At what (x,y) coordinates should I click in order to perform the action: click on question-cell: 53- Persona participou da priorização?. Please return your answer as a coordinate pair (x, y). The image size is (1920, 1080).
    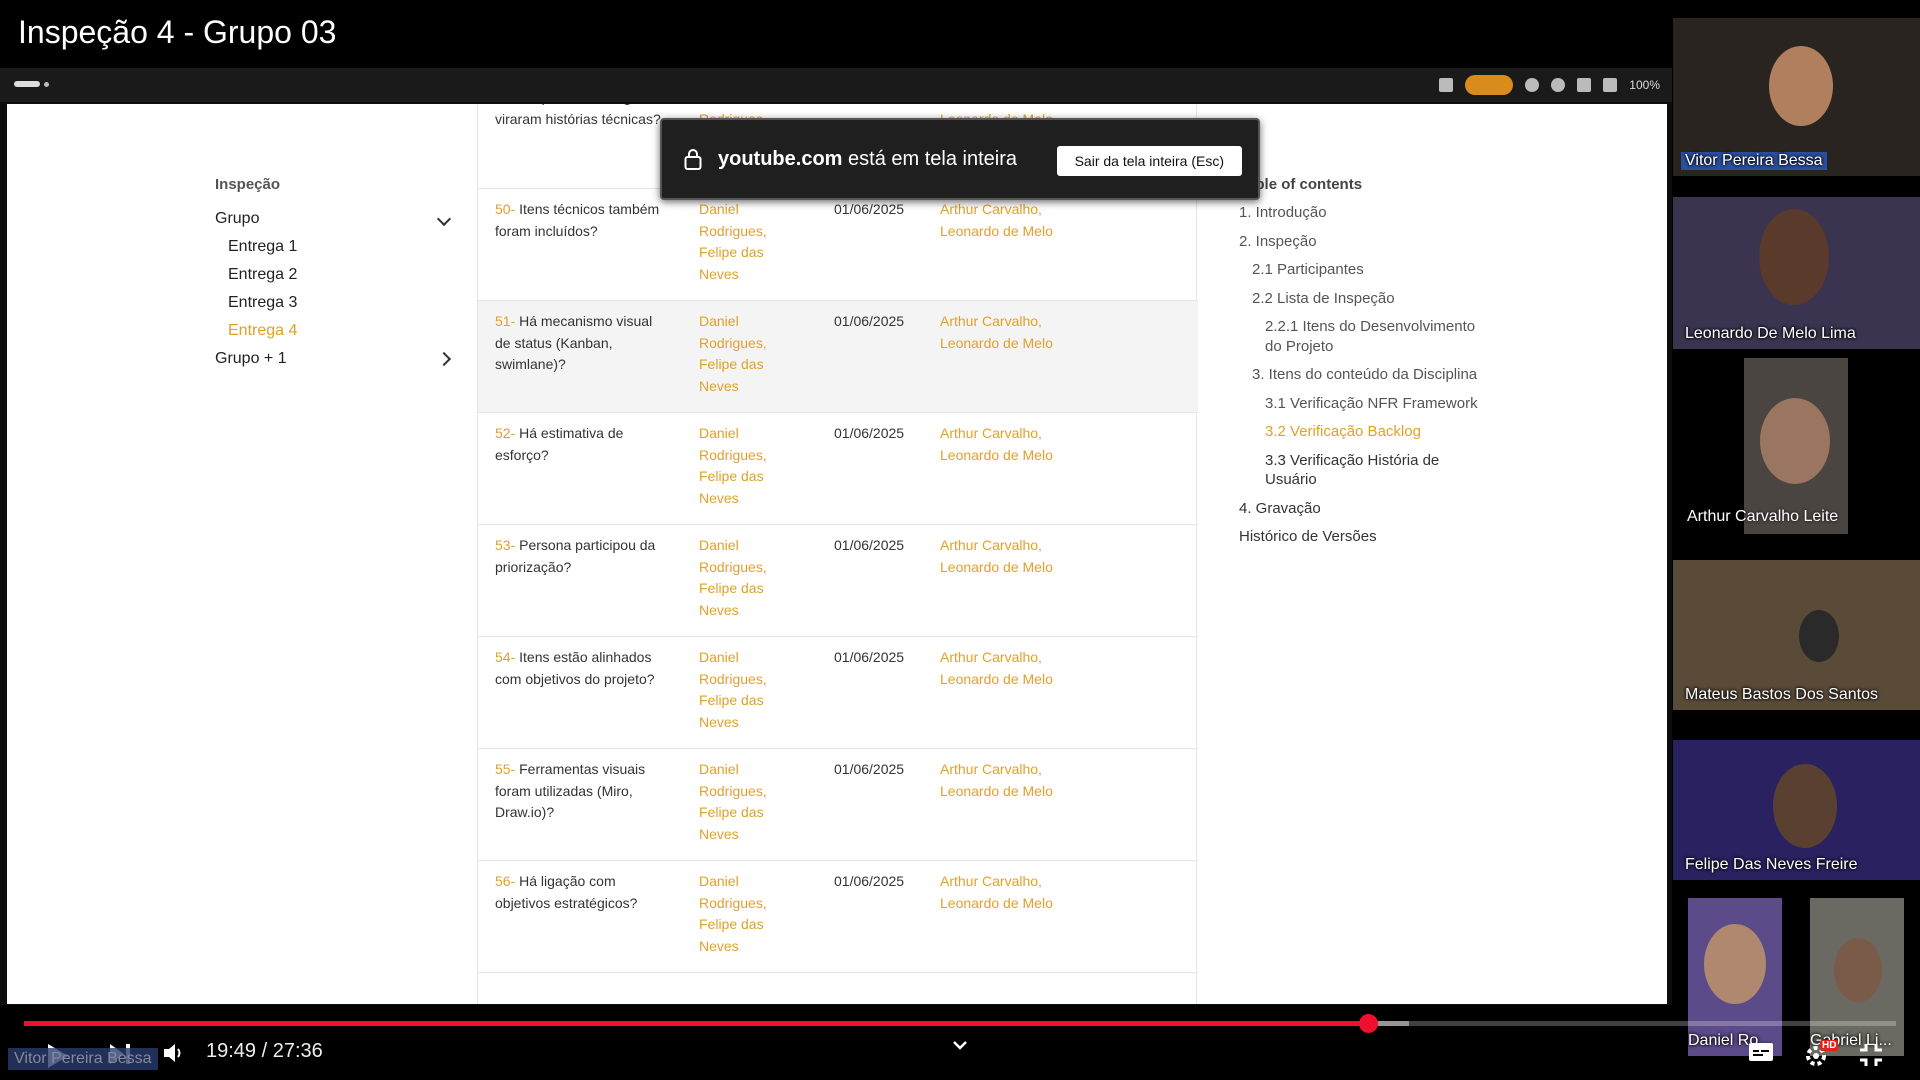
    Looking at the image, I should click on (582, 556).